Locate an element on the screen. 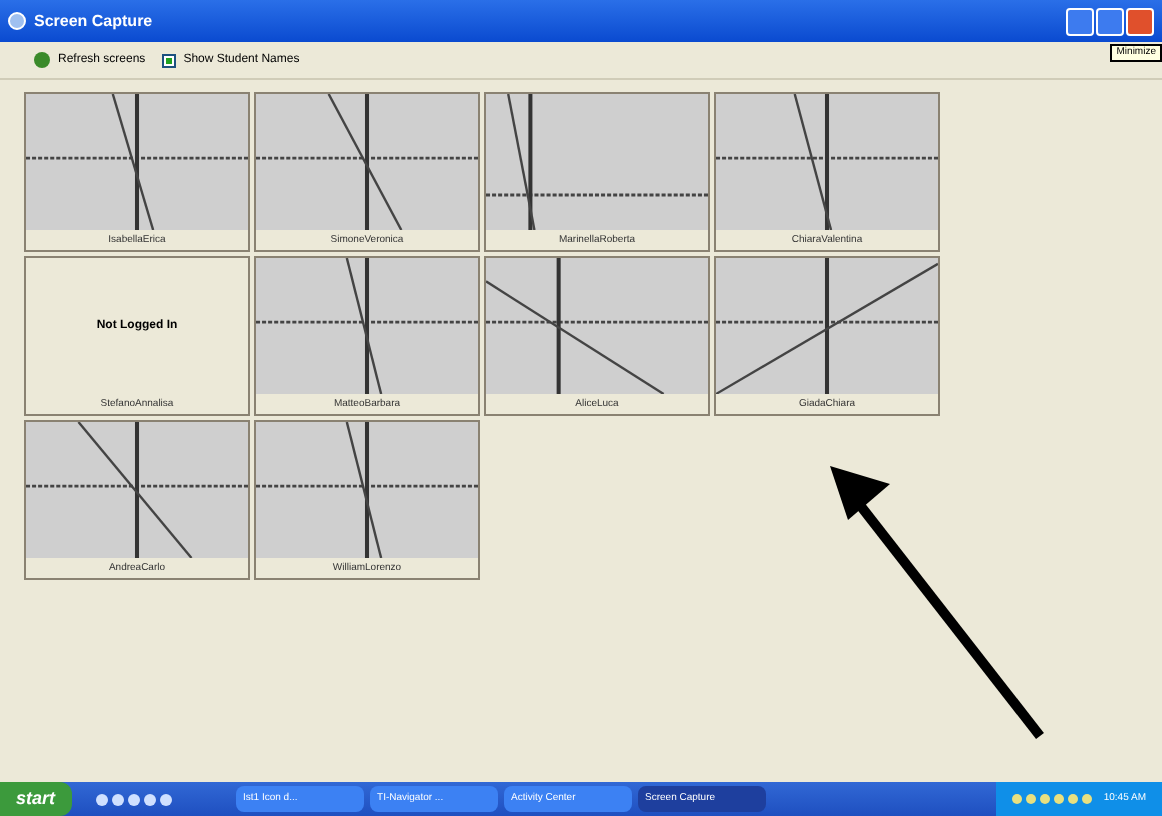 The height and width of the screenshot is (816, 1162). close-button is located at coordinates (1140, 21).